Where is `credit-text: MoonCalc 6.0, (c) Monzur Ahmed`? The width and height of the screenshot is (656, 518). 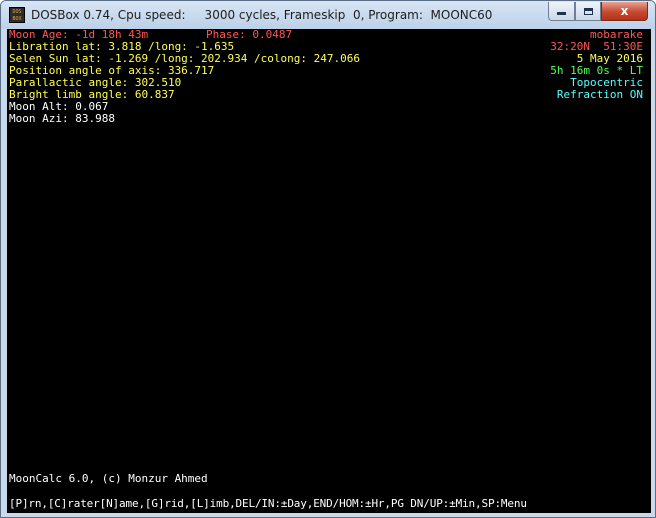 credit-text: MoonCalc 6.0, (c) Monzur Ahmed is located at coordinates (108, 478).